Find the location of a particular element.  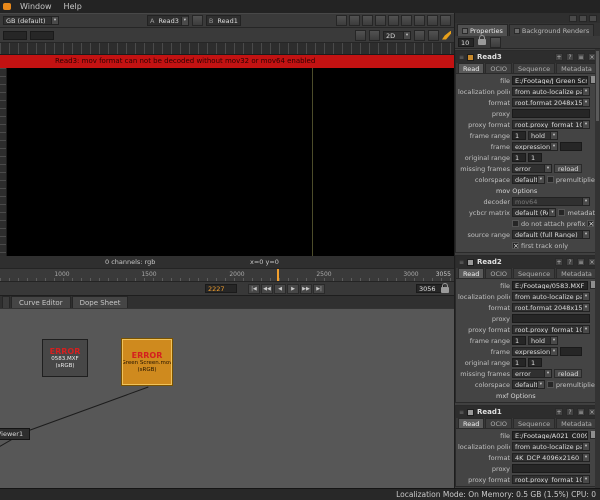

gain-icon is located at coordinates (419, 20).